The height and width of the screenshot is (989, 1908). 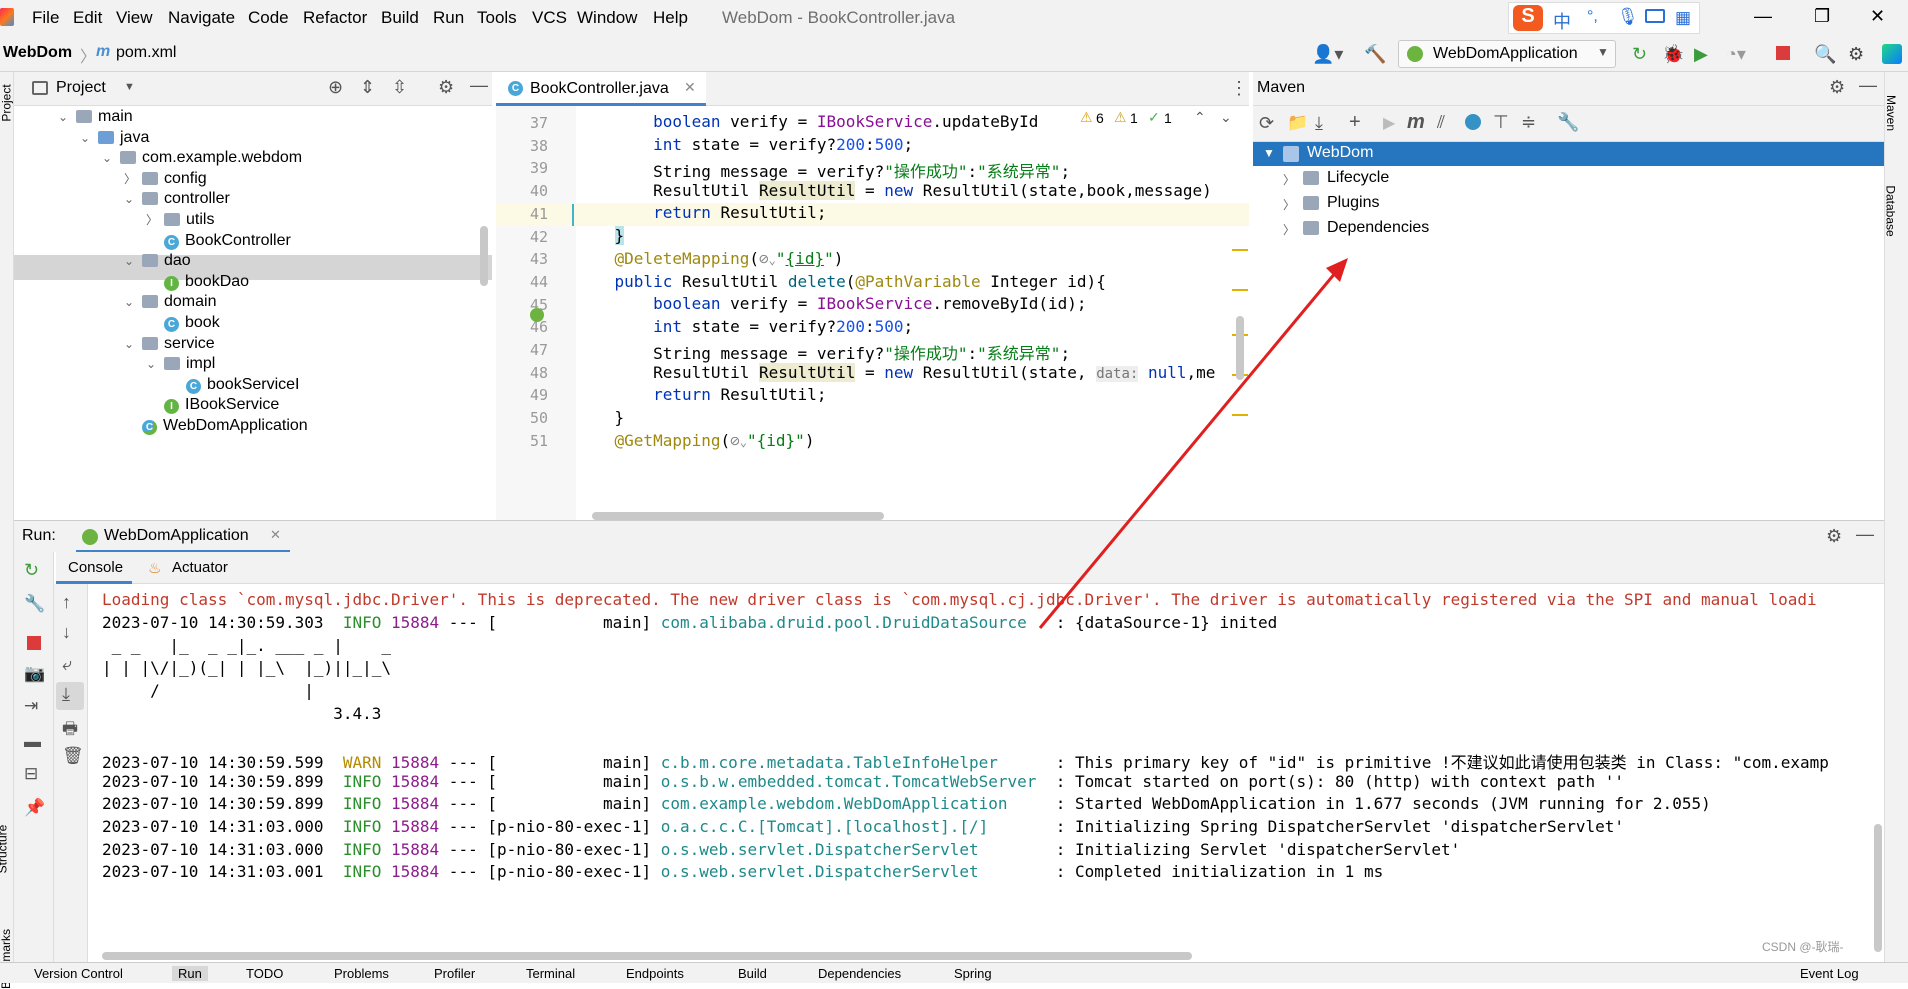 I want to click on bottom-tab-problems: Problems, so click(x=361, y=973).